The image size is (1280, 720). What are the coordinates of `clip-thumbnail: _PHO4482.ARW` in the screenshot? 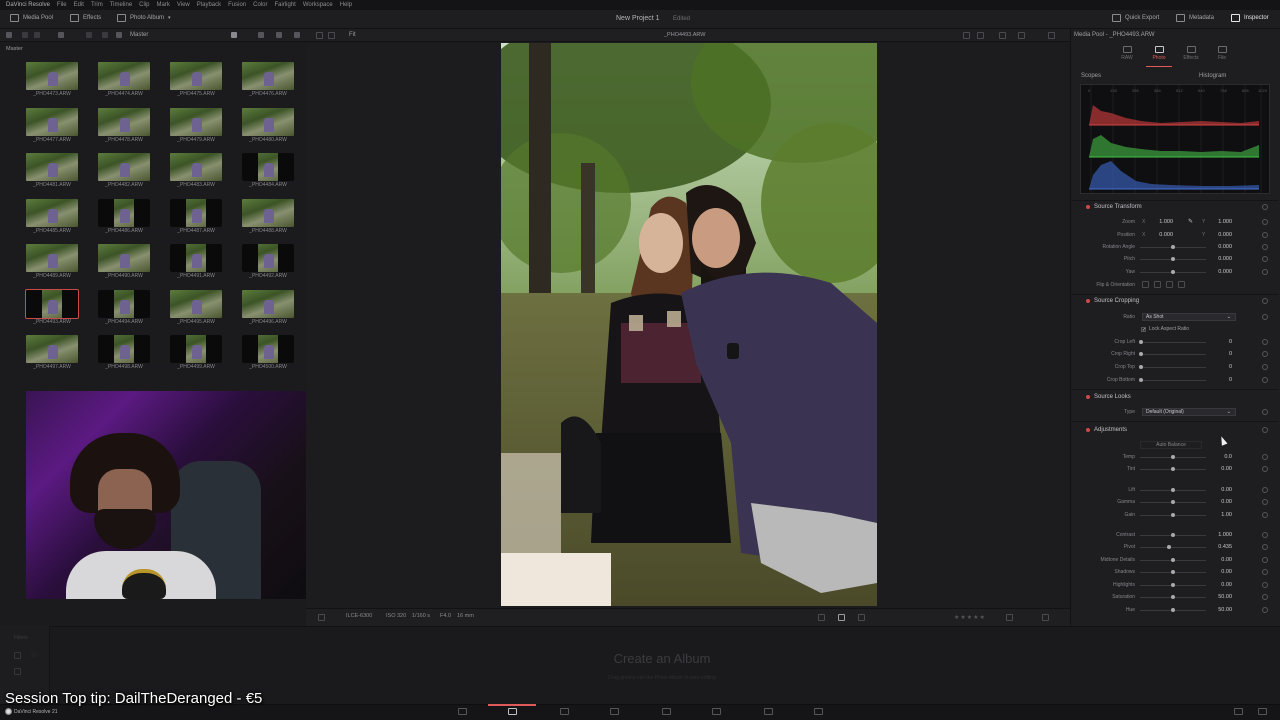 It's located at (124, 176).